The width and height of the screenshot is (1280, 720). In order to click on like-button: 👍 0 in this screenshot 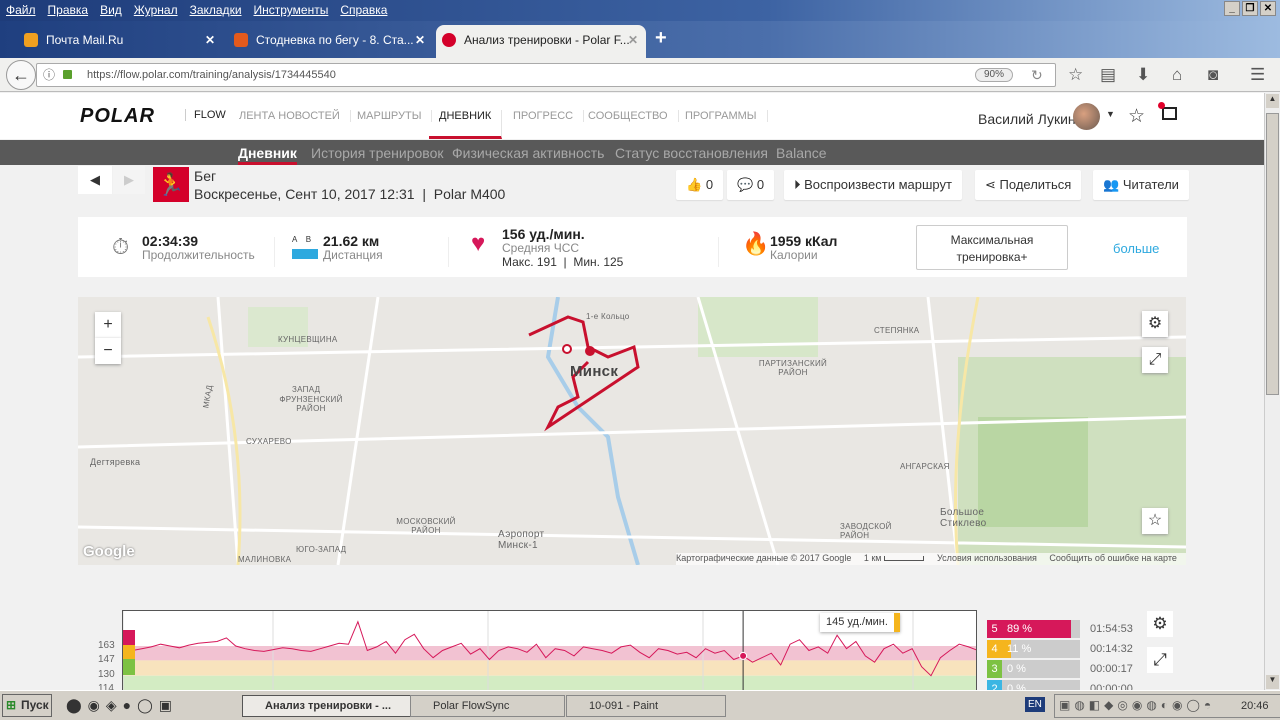, I will do `click(700, 185)`.